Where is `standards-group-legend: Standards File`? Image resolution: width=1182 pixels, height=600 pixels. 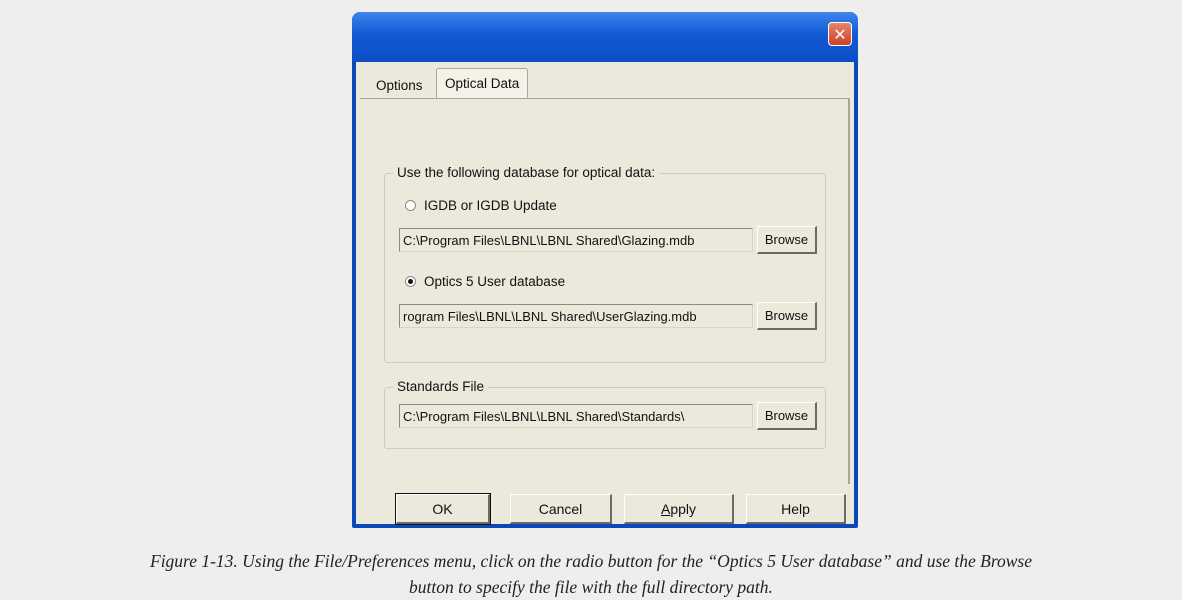
standards-group-legend: Standards File is located at coordinates (441, 386).